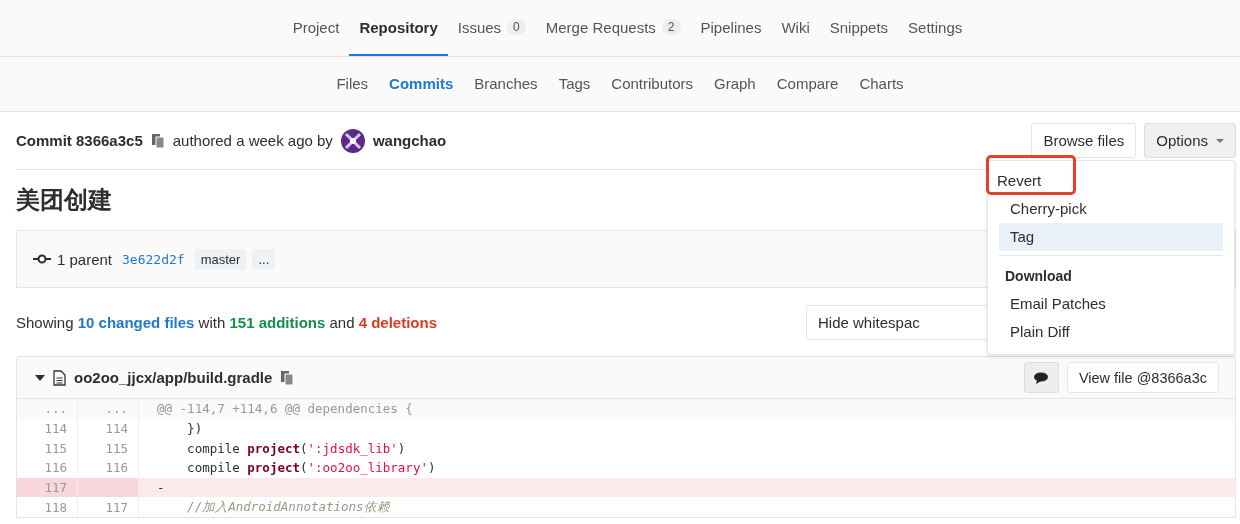 The width and height of the screenshot is (1240, 524). Describe the element at coordinates (79, 140) in the screenshot. I see `commit-title: Commit 8366a3c5` at that location.